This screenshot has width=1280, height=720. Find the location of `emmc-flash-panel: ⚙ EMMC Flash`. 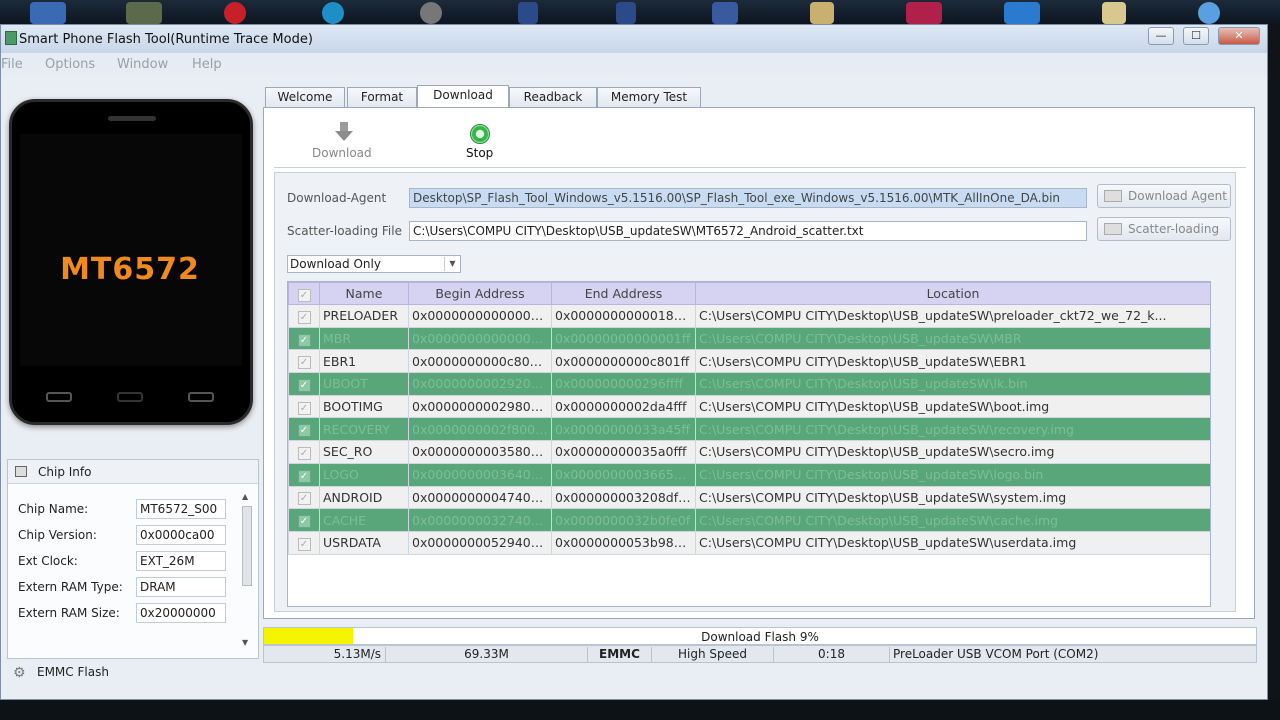

emmc-flash-panel: ⚙ EMMC Flash is located at coordinates (133, 672).